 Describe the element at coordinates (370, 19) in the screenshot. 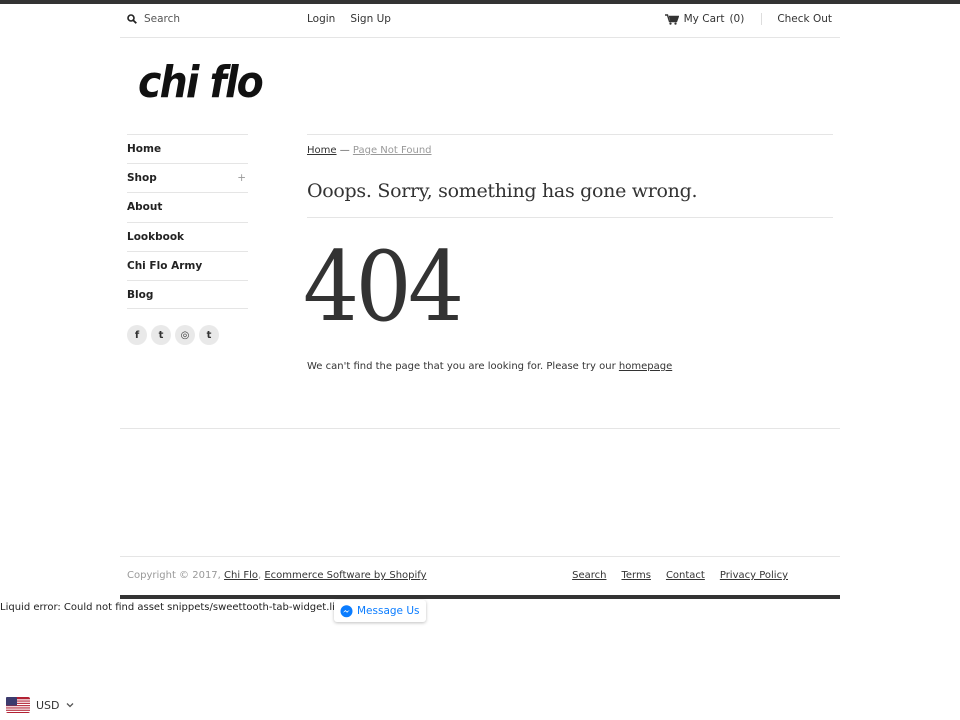

I see `signup-link: Sign Up` at that location.